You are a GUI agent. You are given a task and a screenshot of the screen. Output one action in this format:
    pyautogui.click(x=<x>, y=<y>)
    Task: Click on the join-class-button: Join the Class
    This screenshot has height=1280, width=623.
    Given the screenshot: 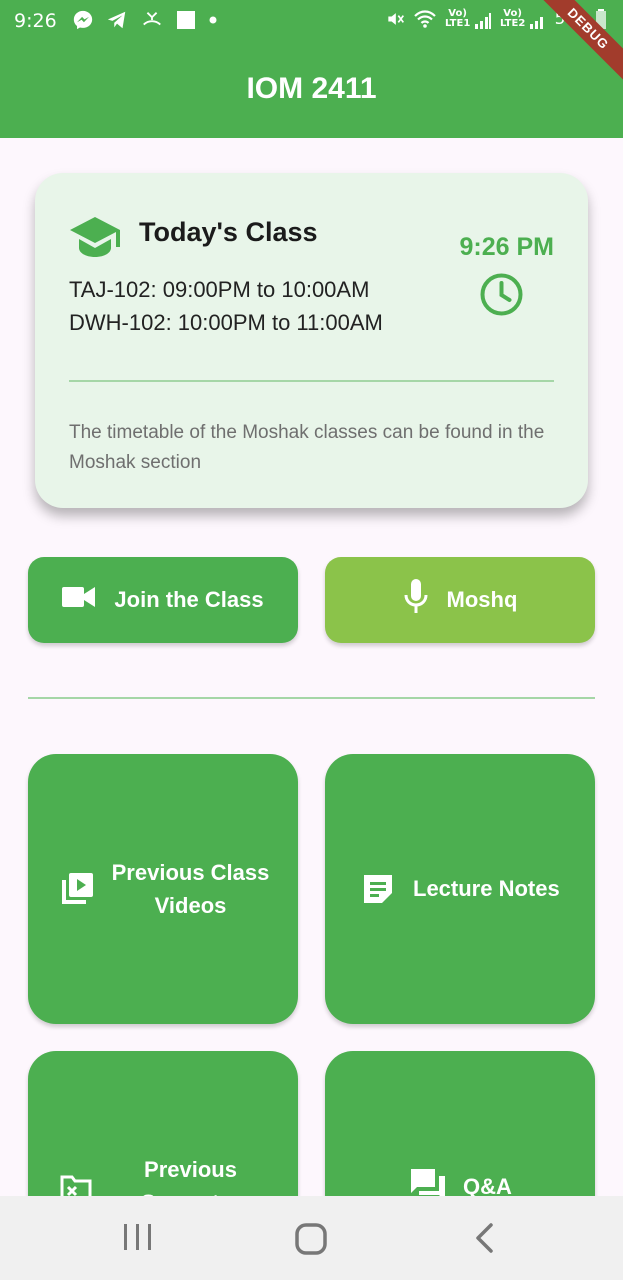 What is the action you would take?
    pyautogui.click(x=163, y=600)
    